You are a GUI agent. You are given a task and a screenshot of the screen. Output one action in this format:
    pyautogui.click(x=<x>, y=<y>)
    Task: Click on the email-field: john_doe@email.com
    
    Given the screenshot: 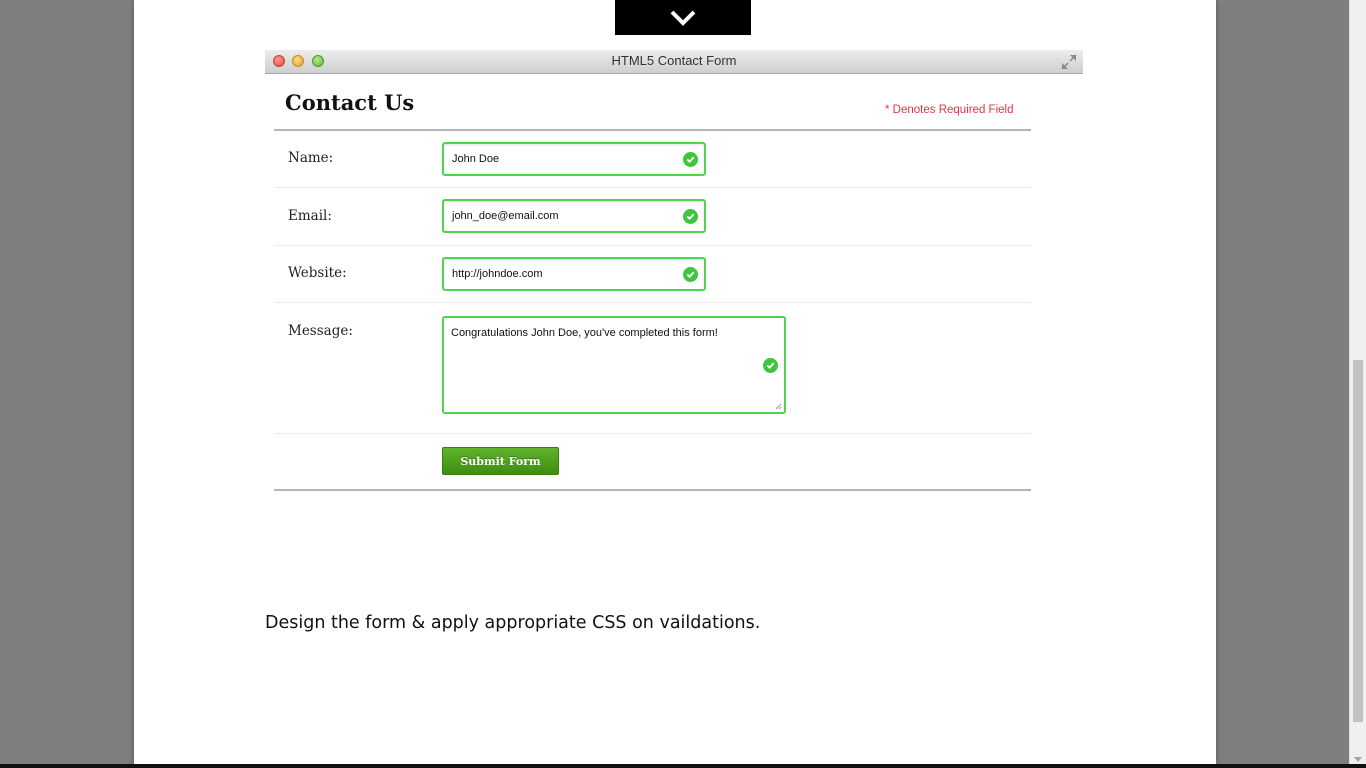 What is the action you would take?
    pyautogui.click(x=574, y=216)
    